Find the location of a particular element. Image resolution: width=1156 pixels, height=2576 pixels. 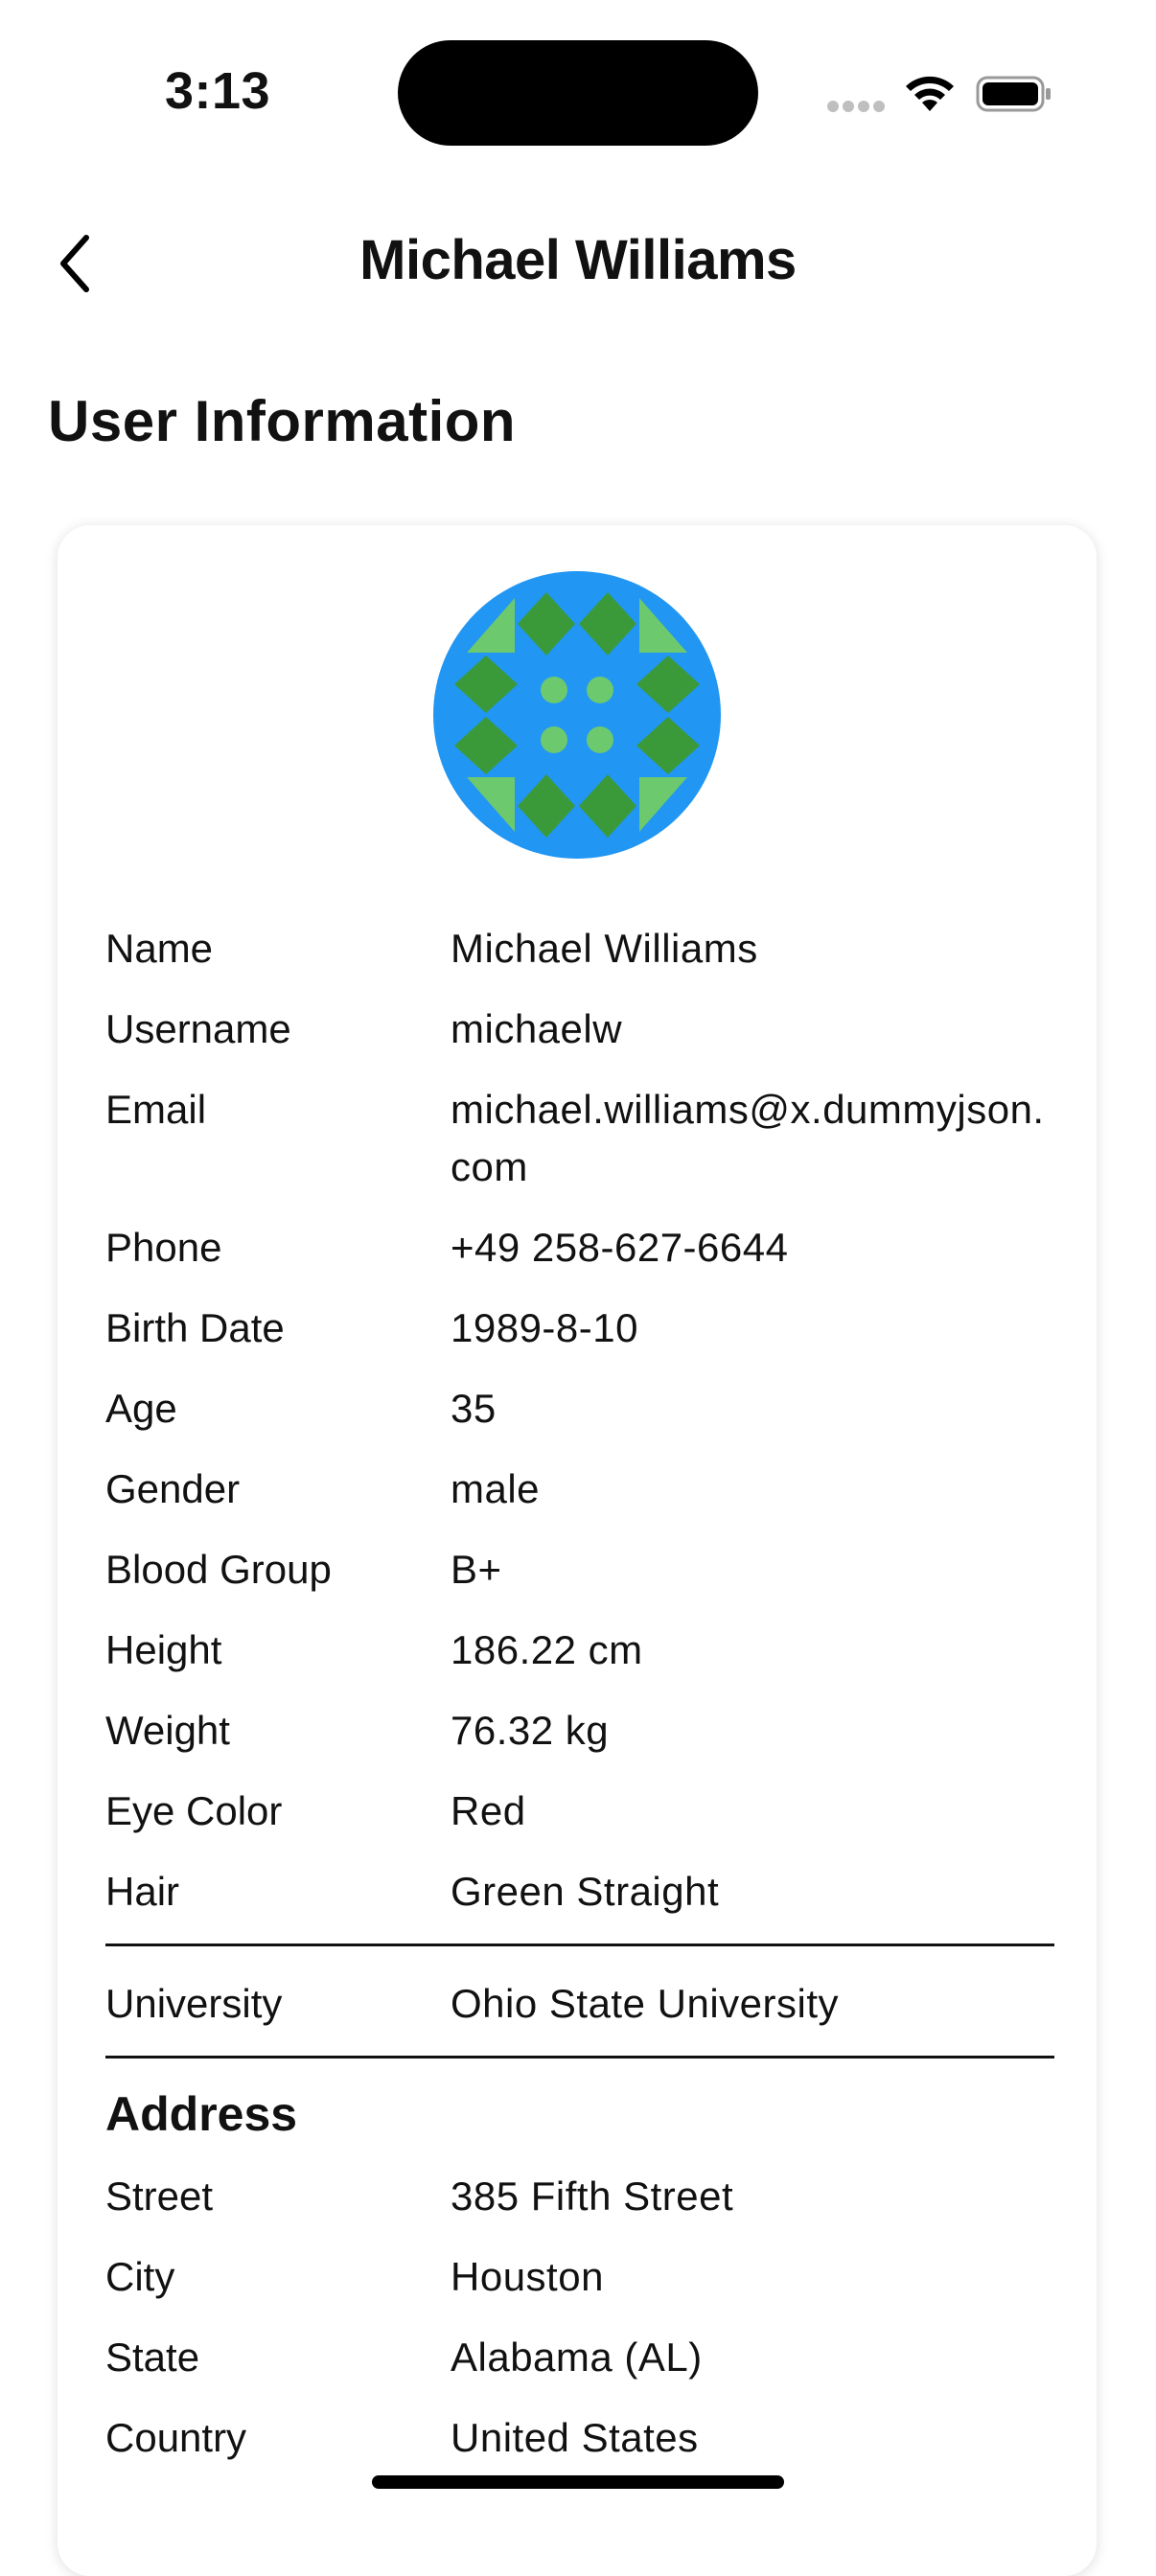

detail-row-university: University Ohio State University is located at coordinates (580, 2004).